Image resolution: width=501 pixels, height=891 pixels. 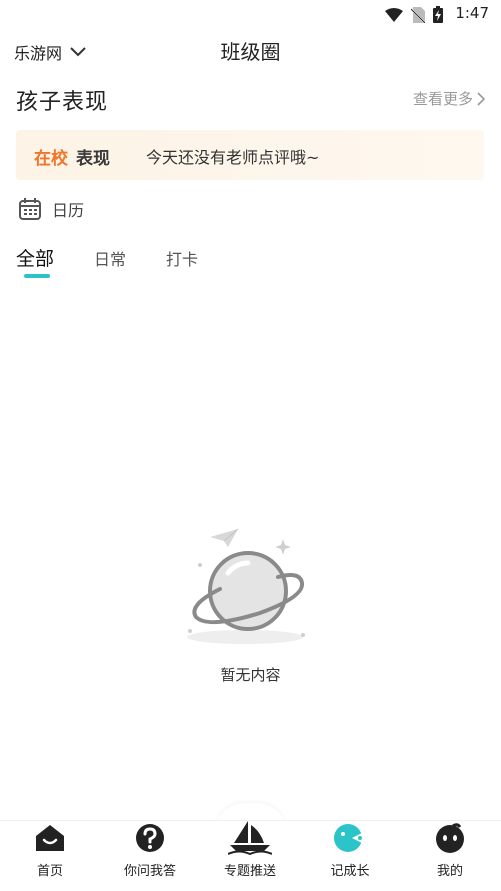 What do you see at coordinates (37, 276) in the screenshot?
I see `tab-active-indicator` at bounding box center [37, 276].